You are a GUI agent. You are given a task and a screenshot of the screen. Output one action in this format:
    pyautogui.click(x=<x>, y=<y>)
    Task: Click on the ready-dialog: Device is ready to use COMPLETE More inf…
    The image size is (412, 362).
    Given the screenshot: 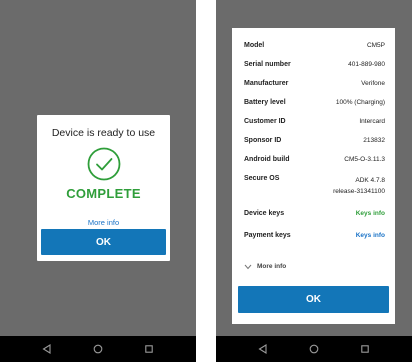 What is the action you would take?
    pyautogui.click(x=103, y=188)
    